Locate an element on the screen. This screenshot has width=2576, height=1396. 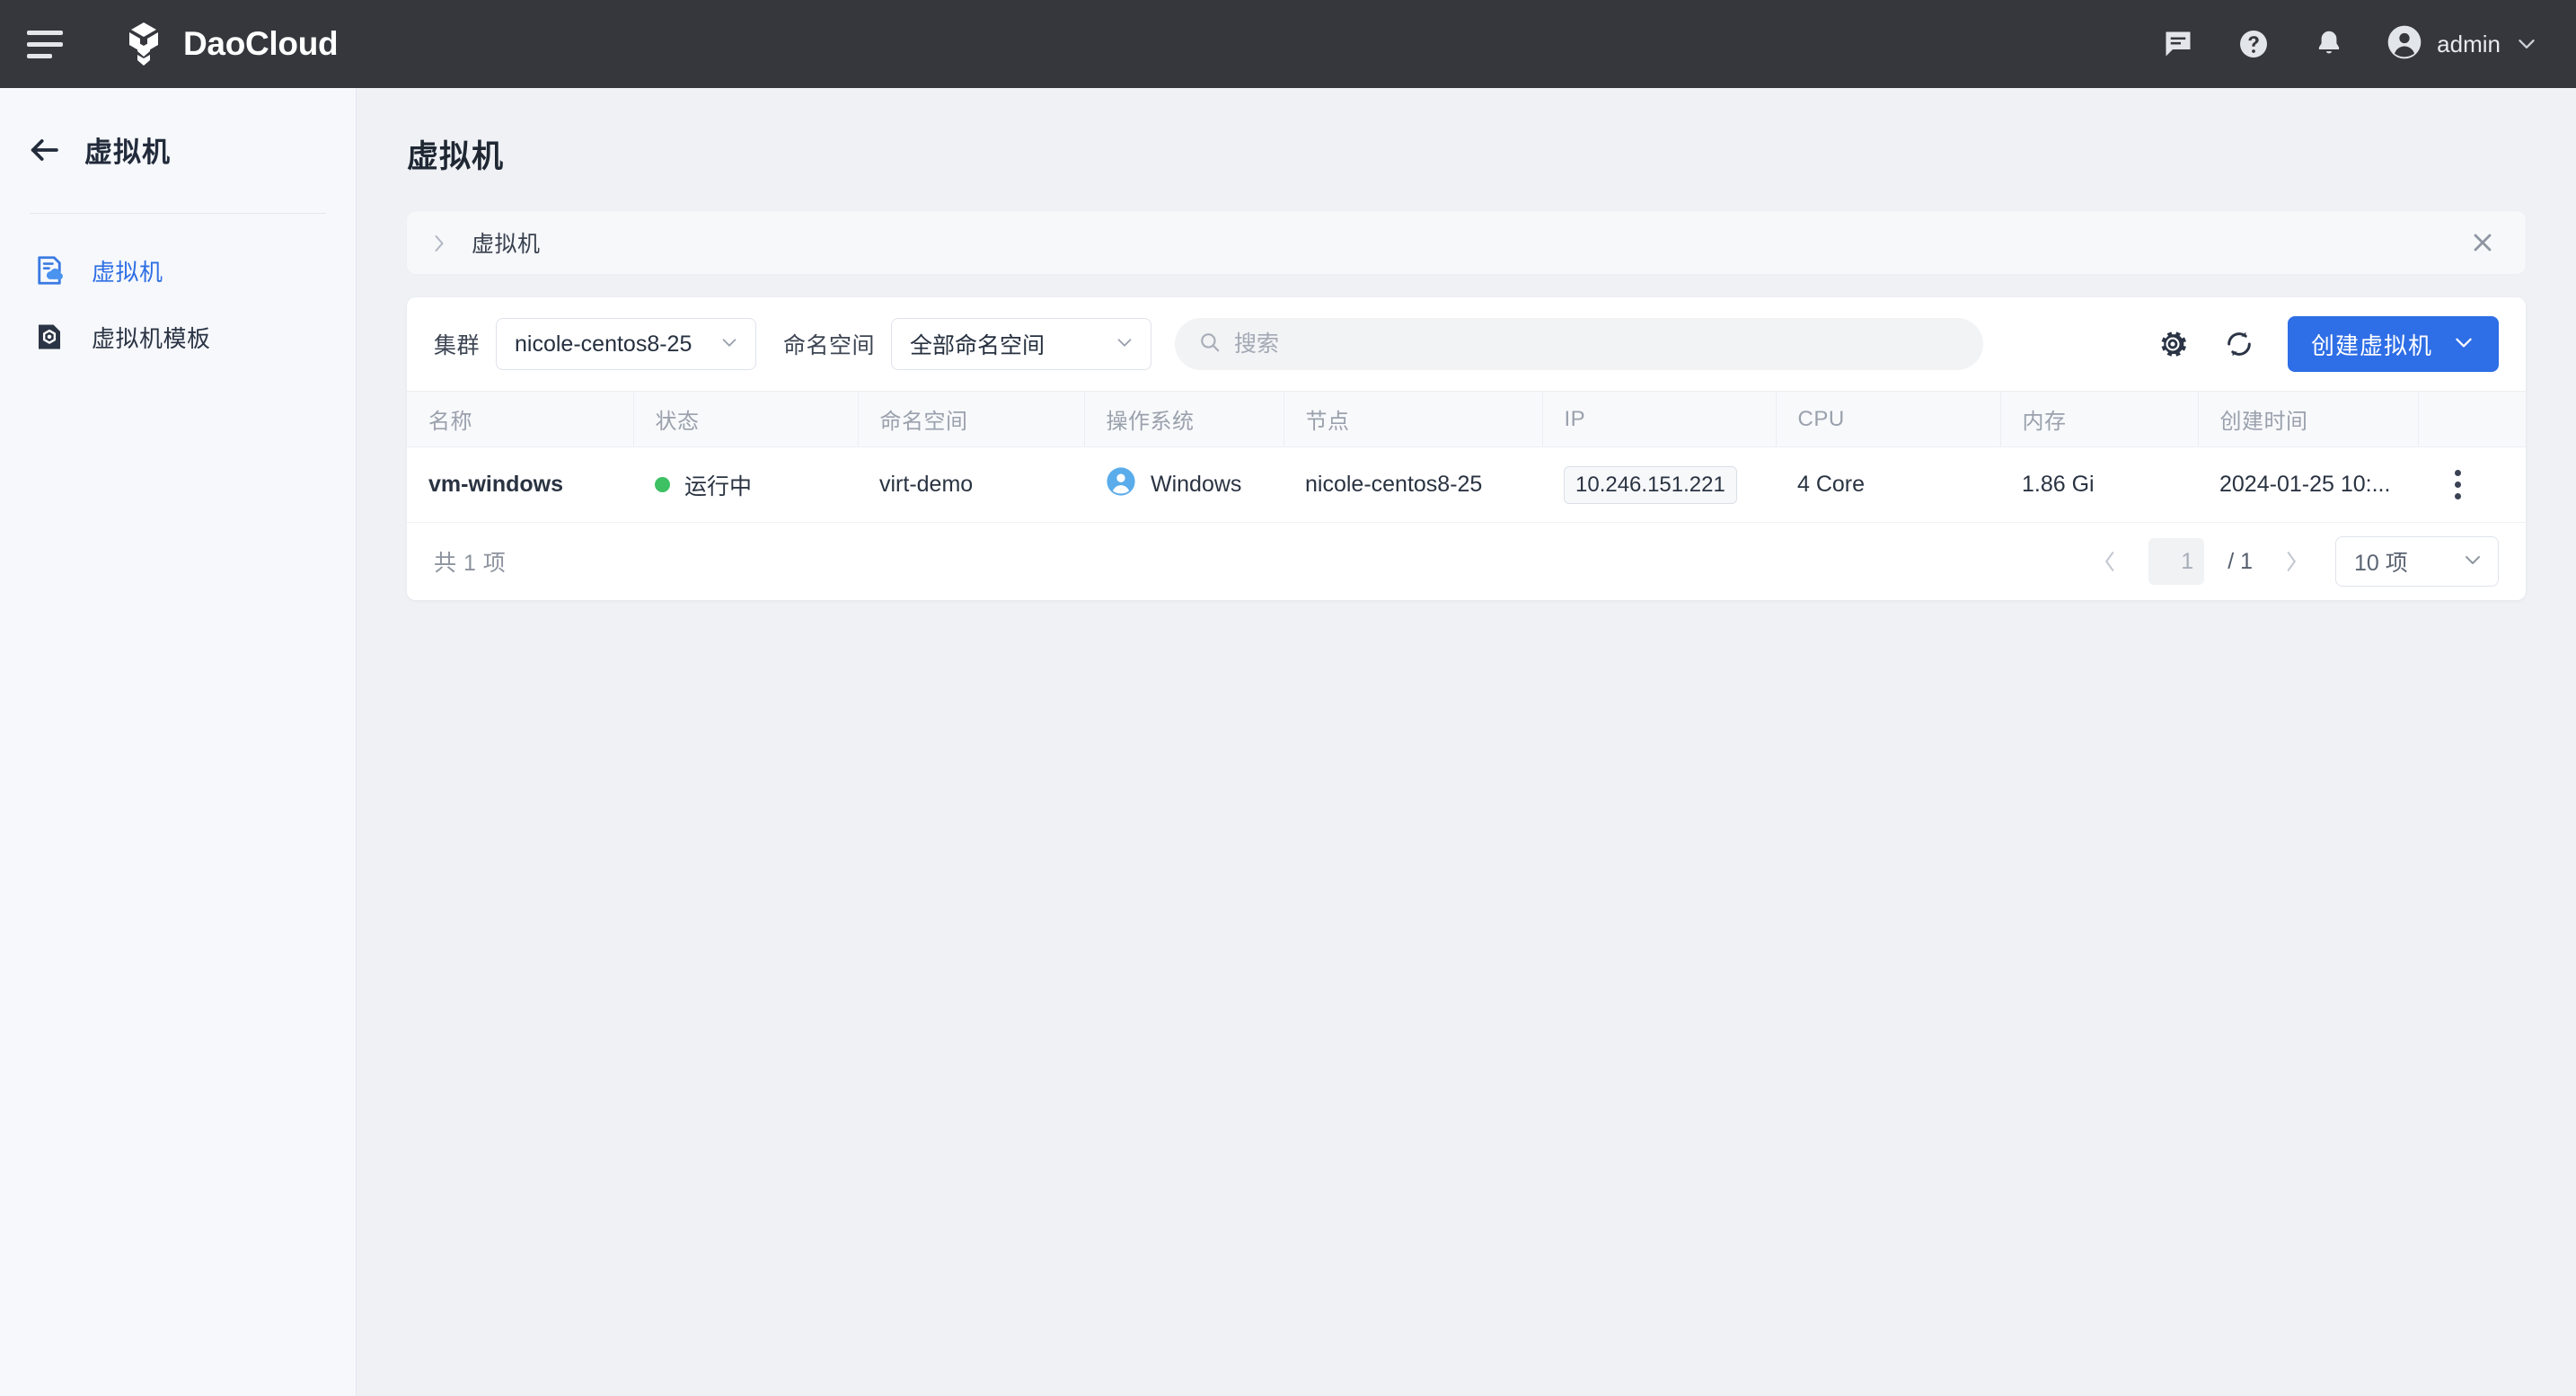
total-count-label: 共 1 项 is located at coordinates (470, 564).